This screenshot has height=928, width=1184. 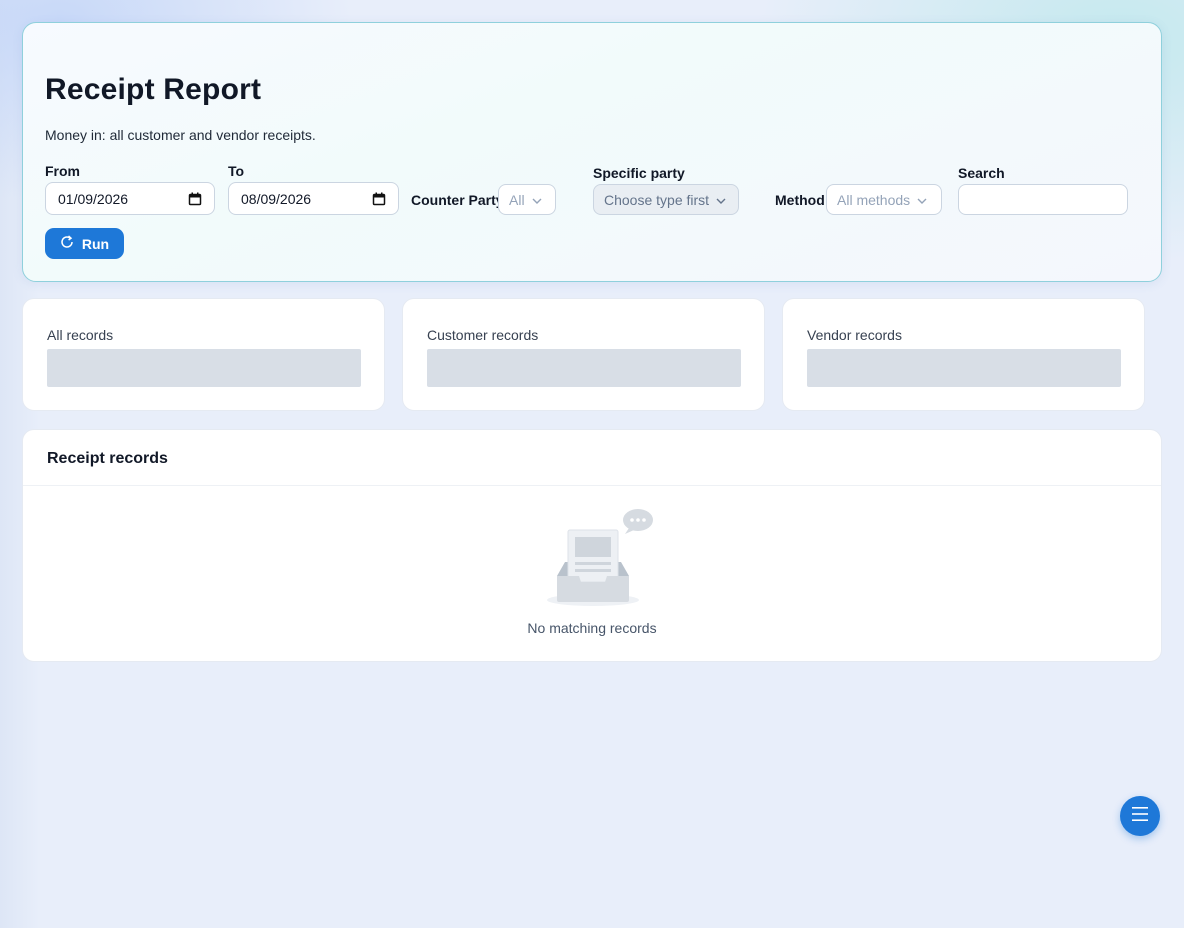 I want to click on customer-records-card: Customer records, so click(x=583, y=354).